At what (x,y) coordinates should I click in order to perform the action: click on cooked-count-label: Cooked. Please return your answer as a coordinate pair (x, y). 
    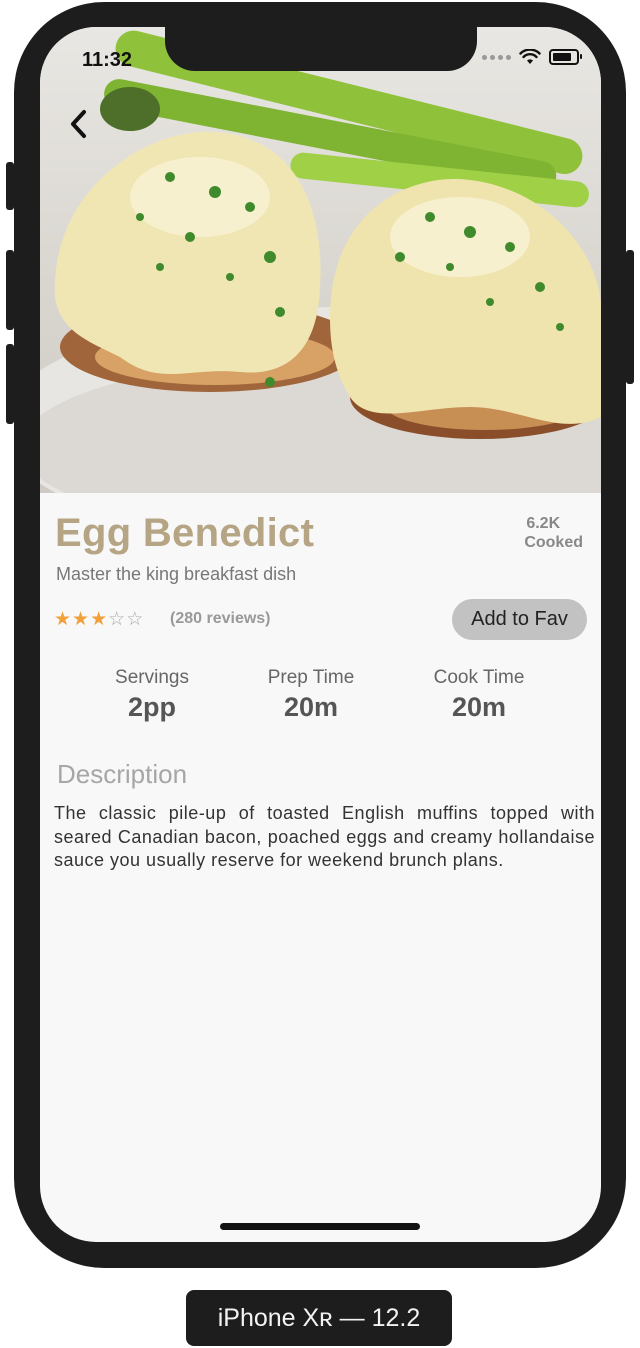
    Looking at the image, I should click on (553, 542).